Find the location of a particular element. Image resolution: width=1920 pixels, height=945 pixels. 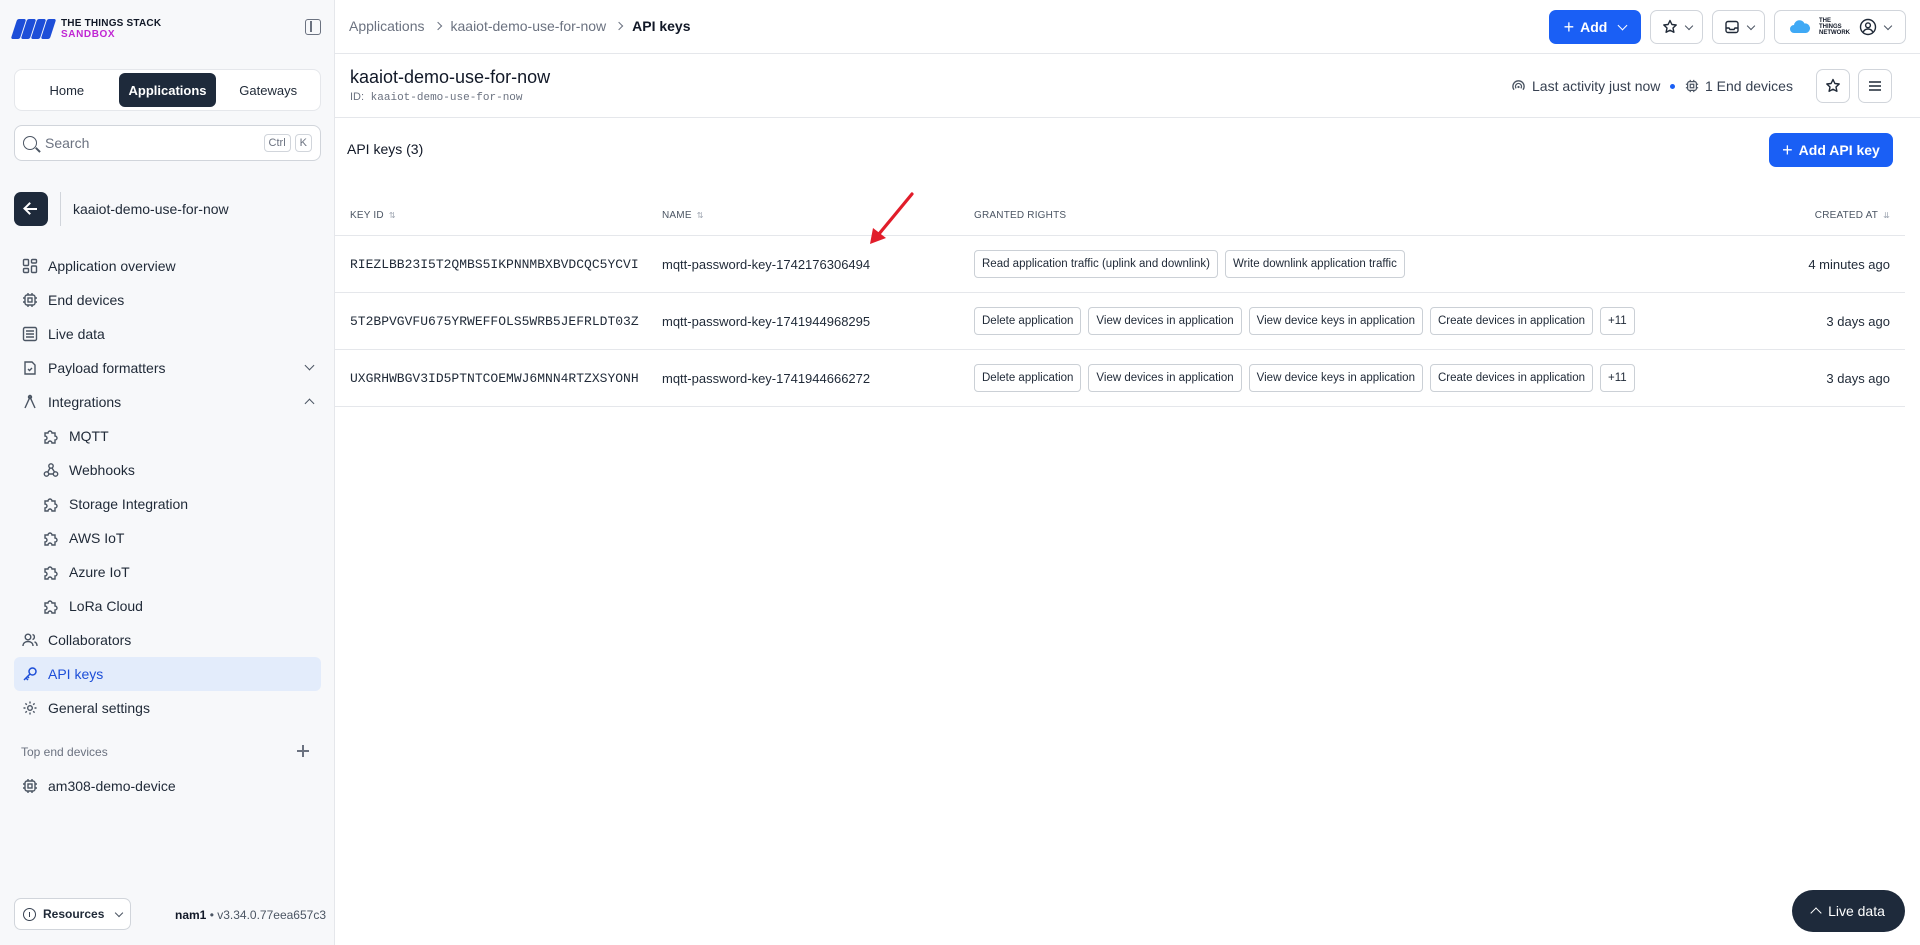

back-arrow-button is located at coordinates (31, 209).